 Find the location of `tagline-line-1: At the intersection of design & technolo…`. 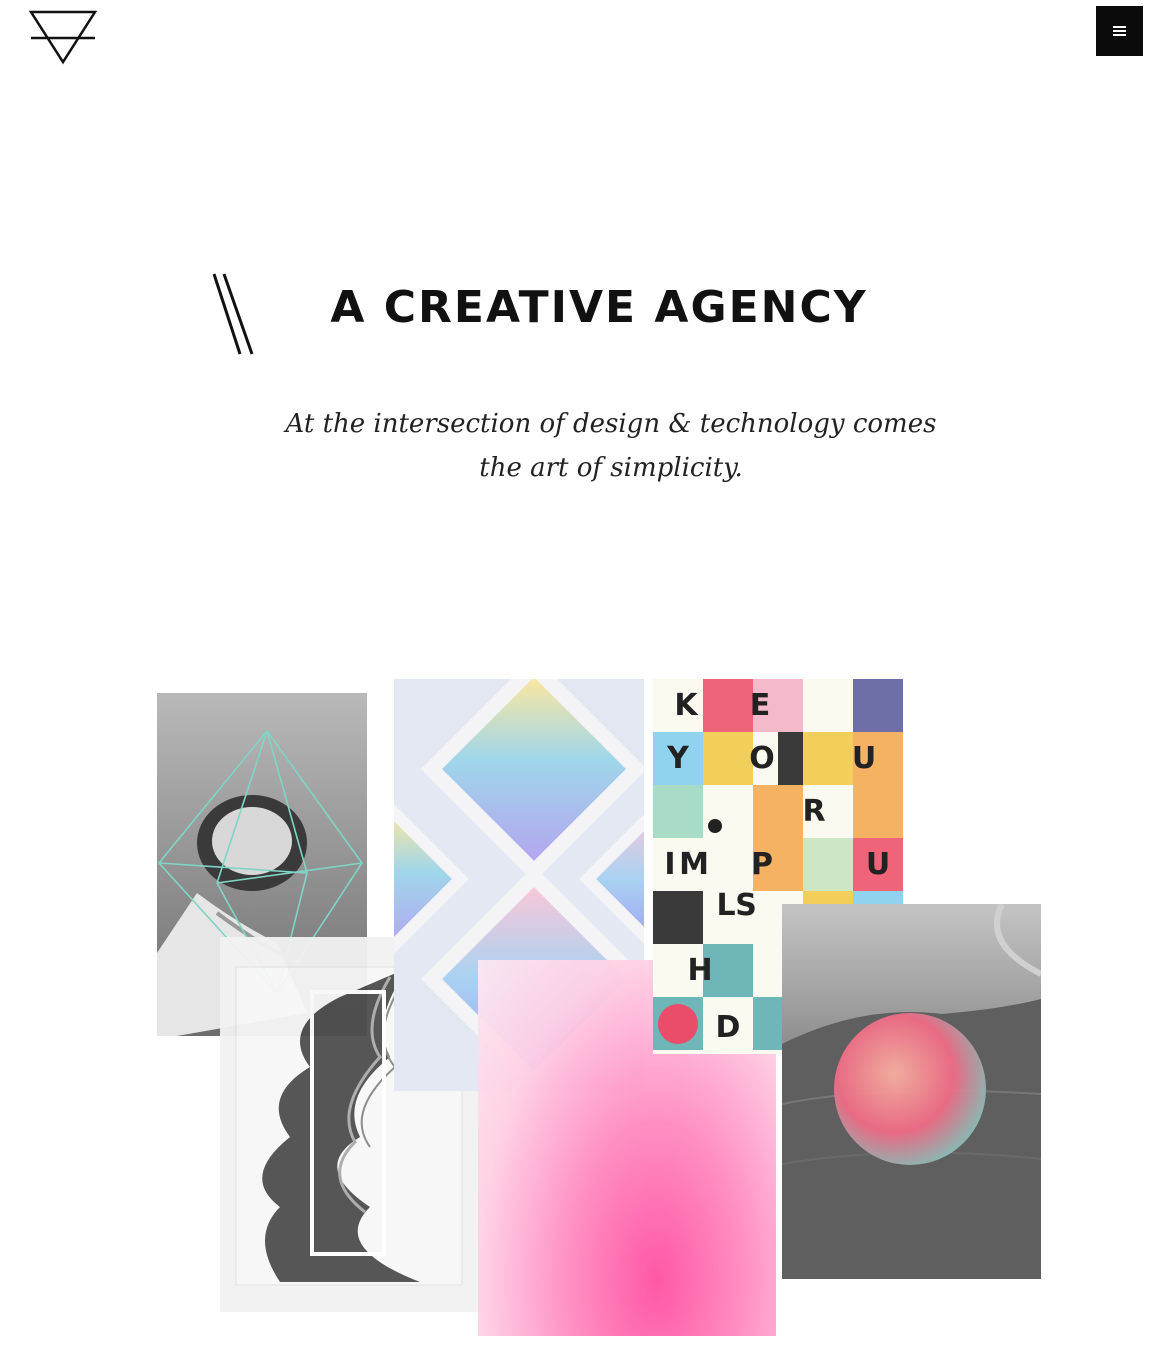

tagline-line-1: At the intersection of design & technolo… is located at coordinates (611, 424).